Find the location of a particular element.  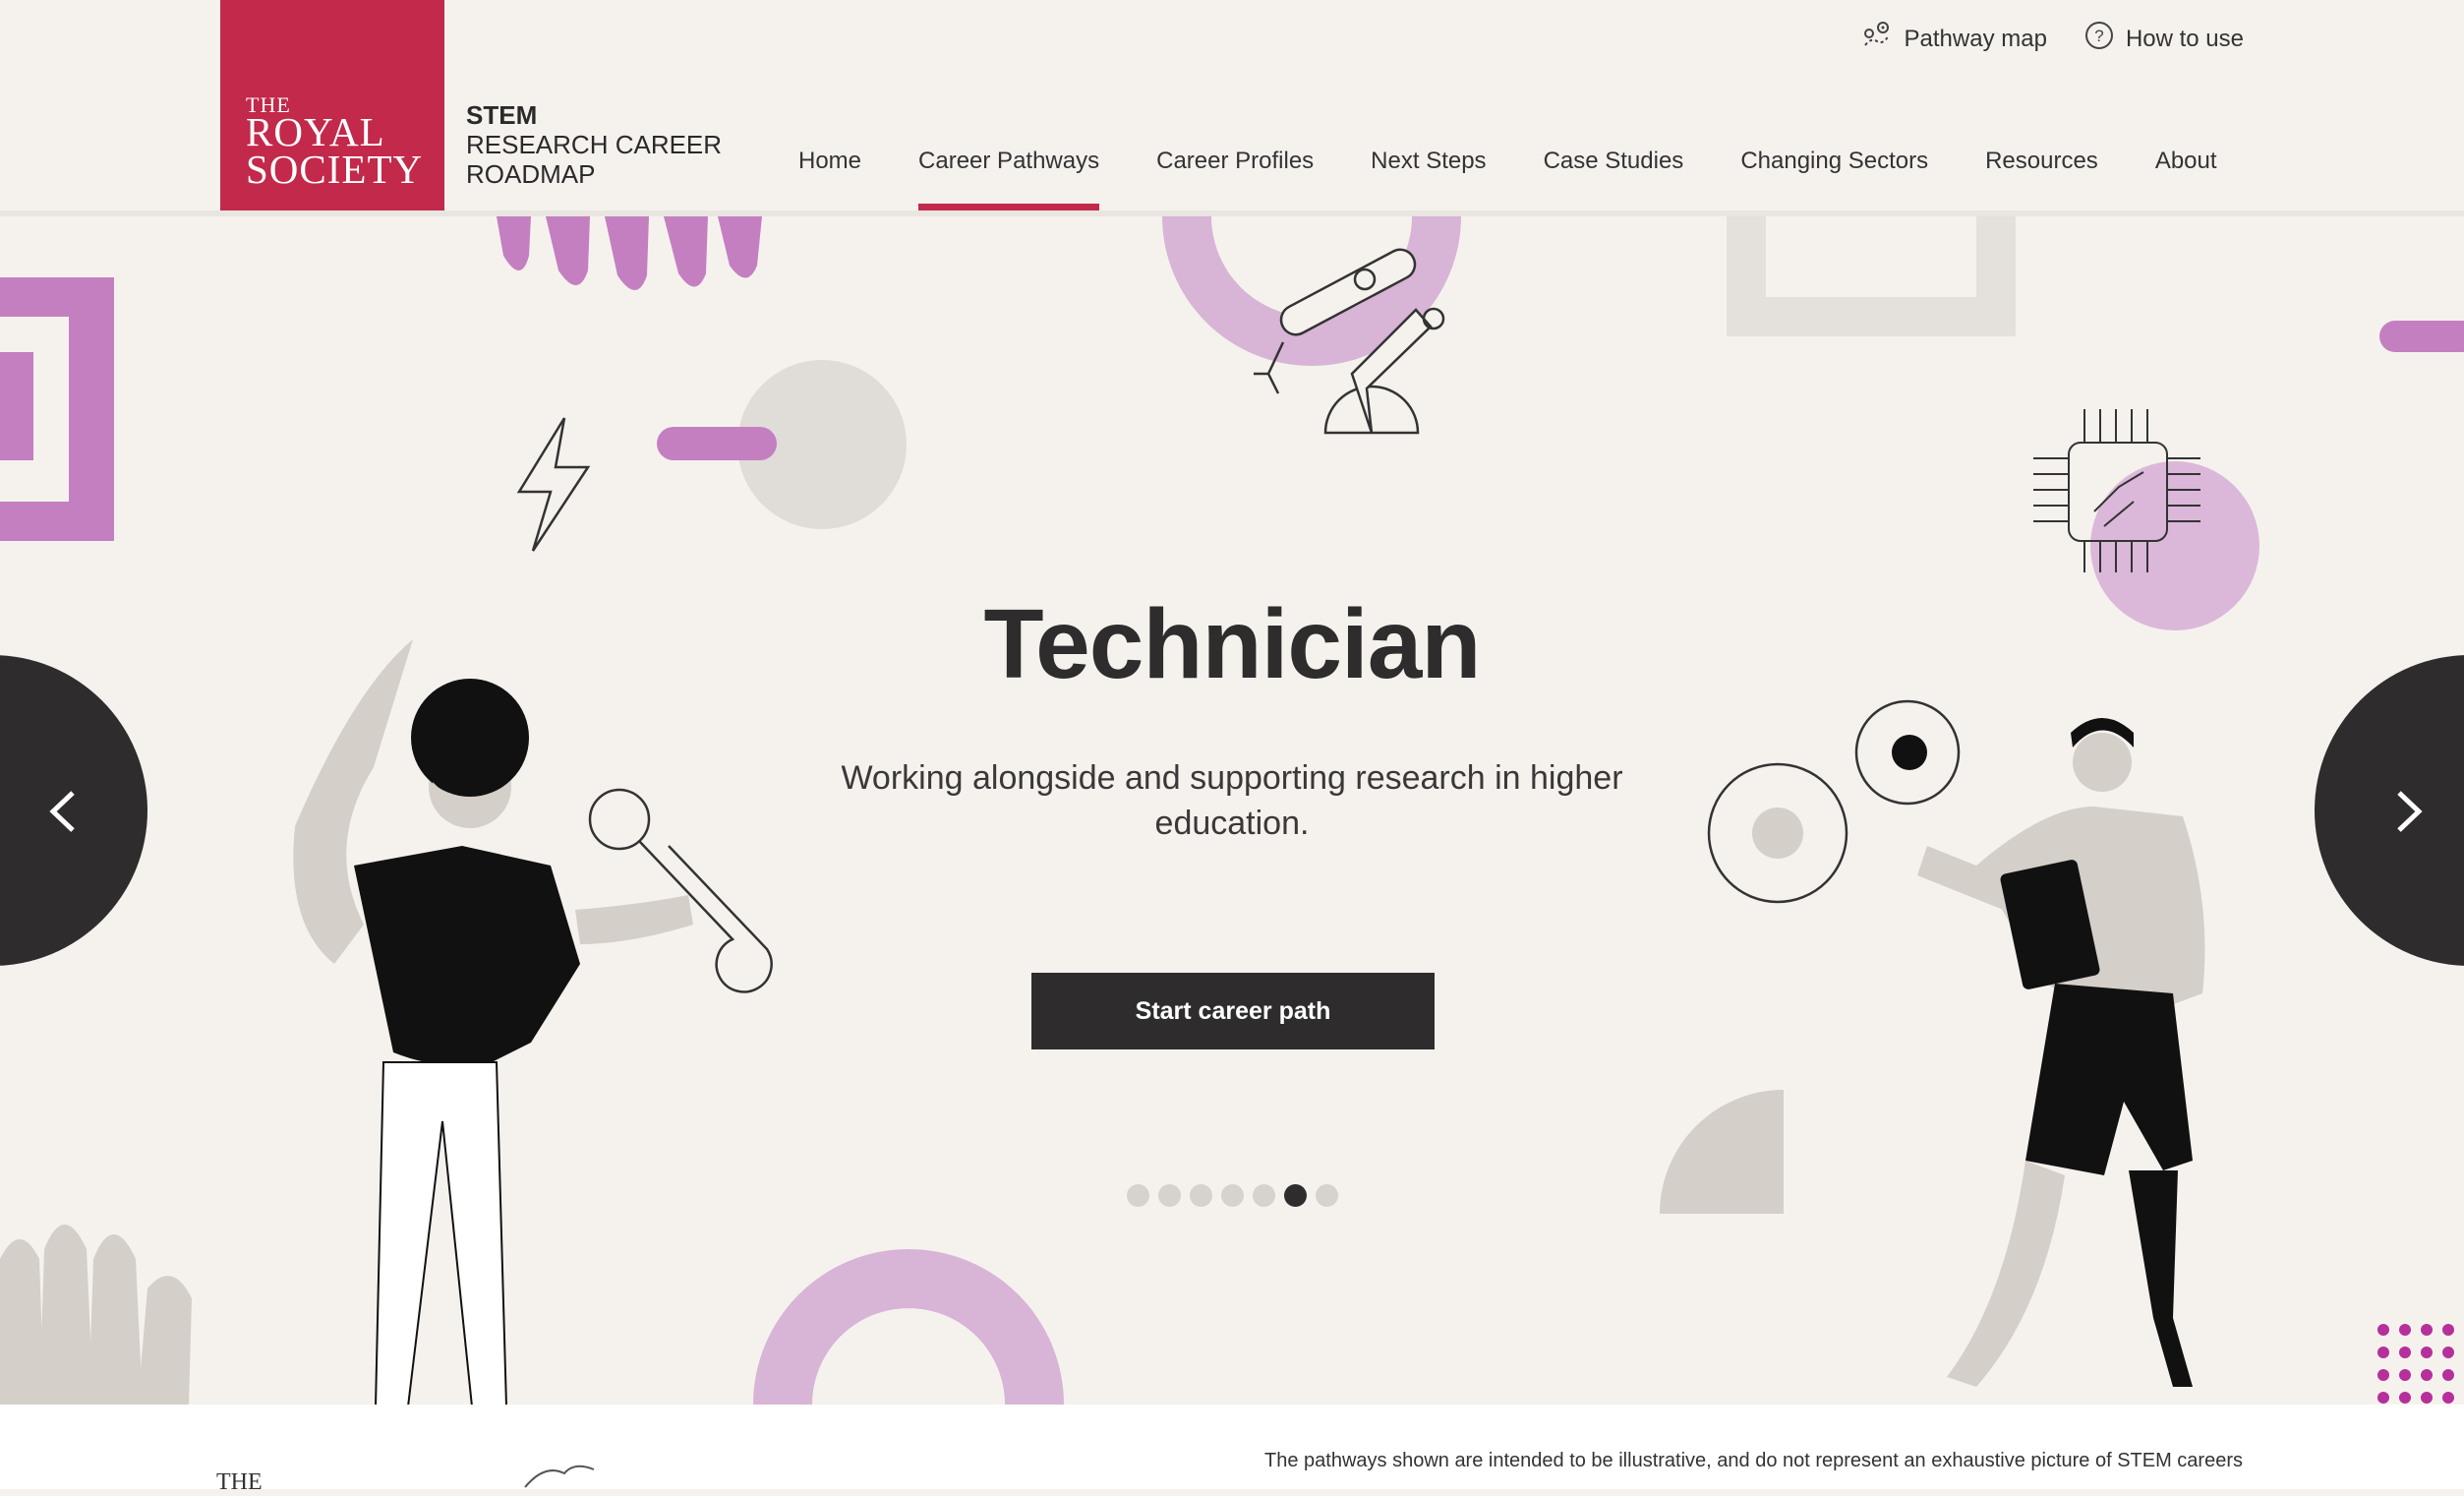

pathway-map-link: Pathway map is located at coordinates (1954, 39).